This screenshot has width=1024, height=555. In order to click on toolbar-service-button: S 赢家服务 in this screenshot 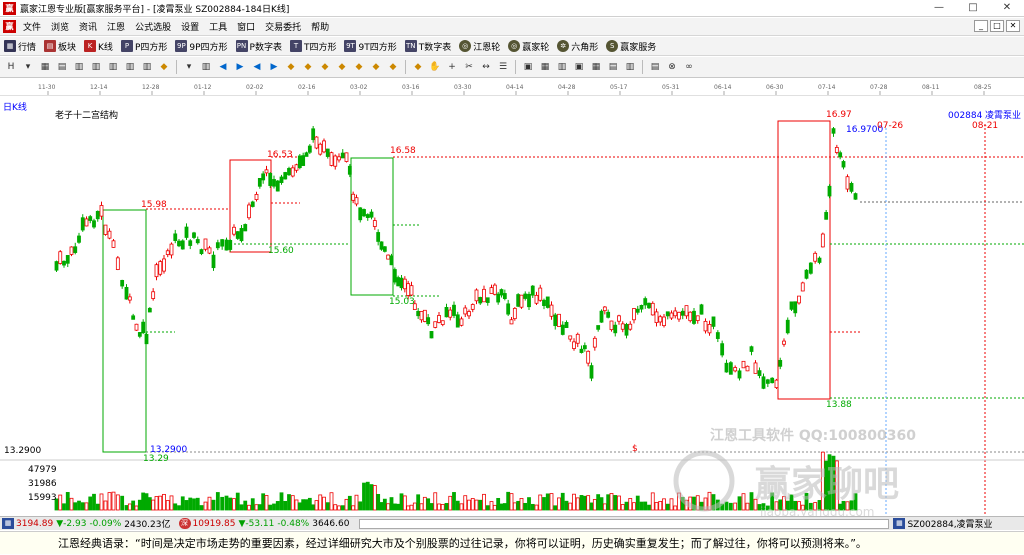, I will do `click(631, 46)`.